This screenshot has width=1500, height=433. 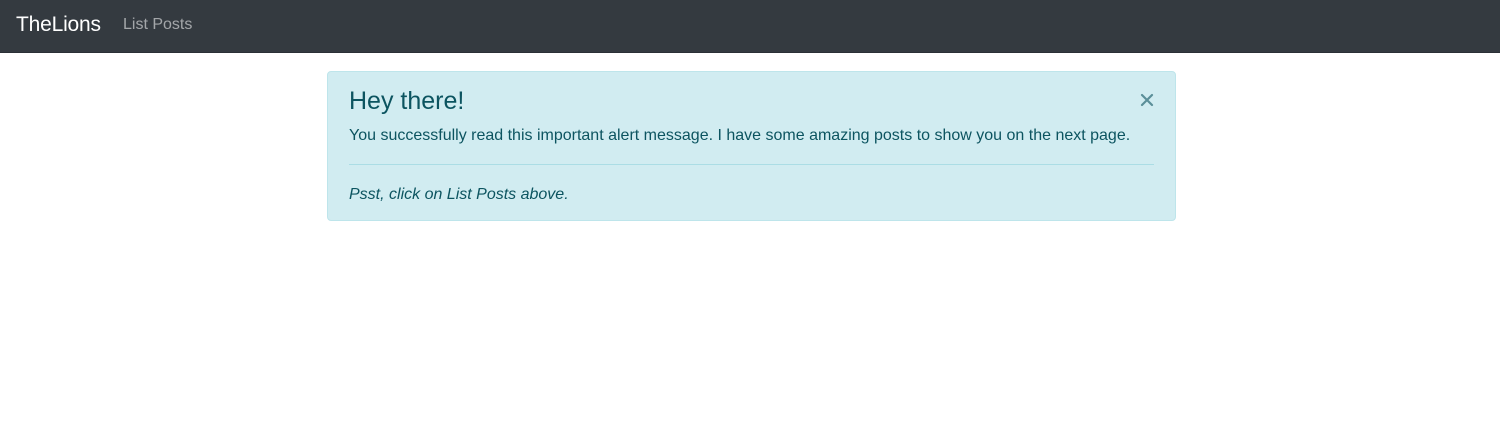 I want to click on close-icon, so click(x=1147, y=100).